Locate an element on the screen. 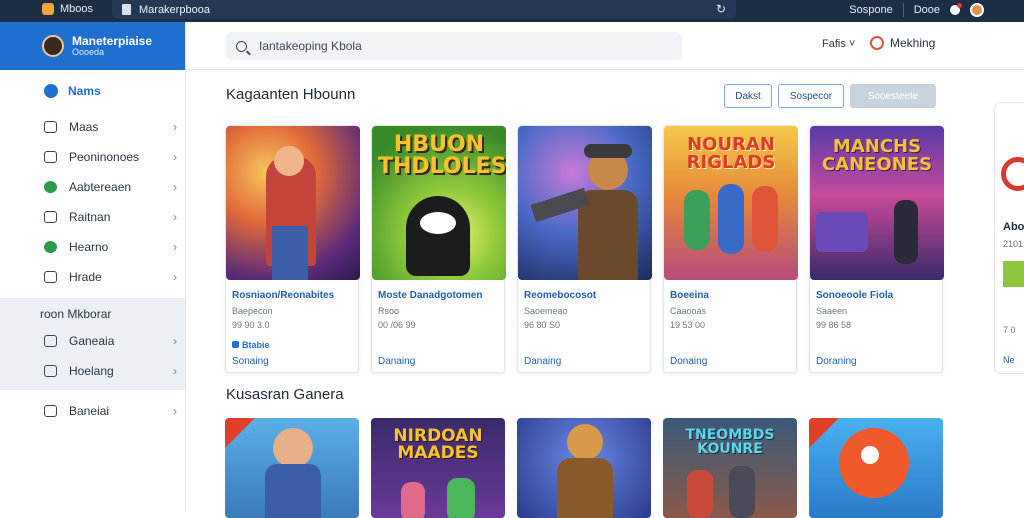 The image size is (1024, 518). sidebar-item-home: Nams is located at coordinates (92, 91).